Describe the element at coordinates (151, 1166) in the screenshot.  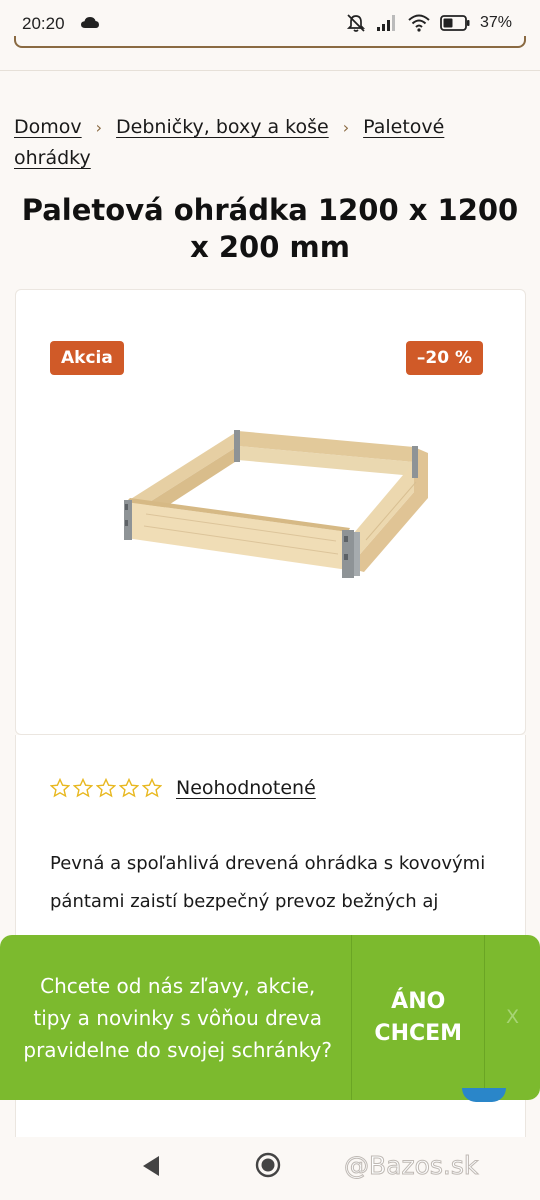
I see `back-icon` at that location.